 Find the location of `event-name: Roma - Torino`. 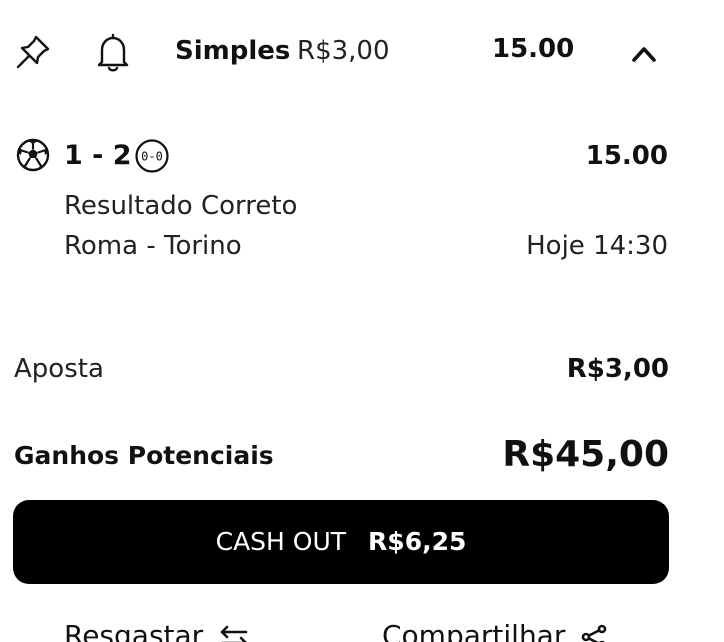

event-name: Roma - Torino is located at coordinates (153, 246).